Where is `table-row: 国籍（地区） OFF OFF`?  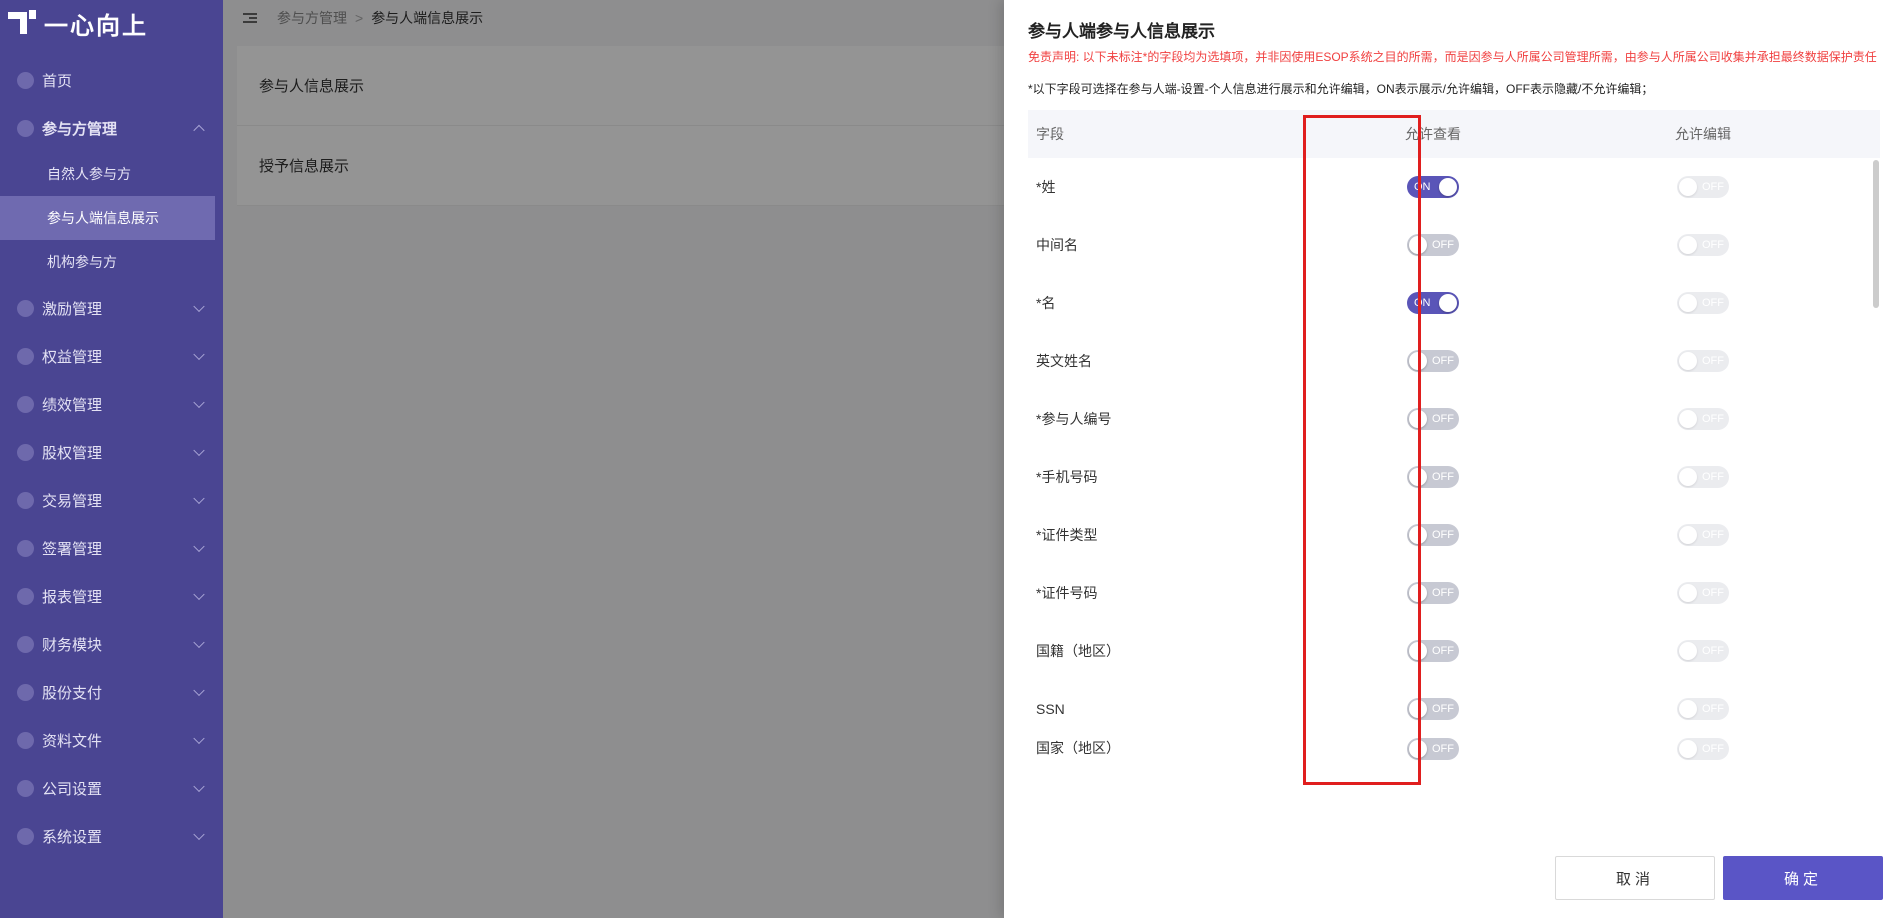 table-row: 国籍（地区） OFF OFF is located at coordinates (1454, 651).